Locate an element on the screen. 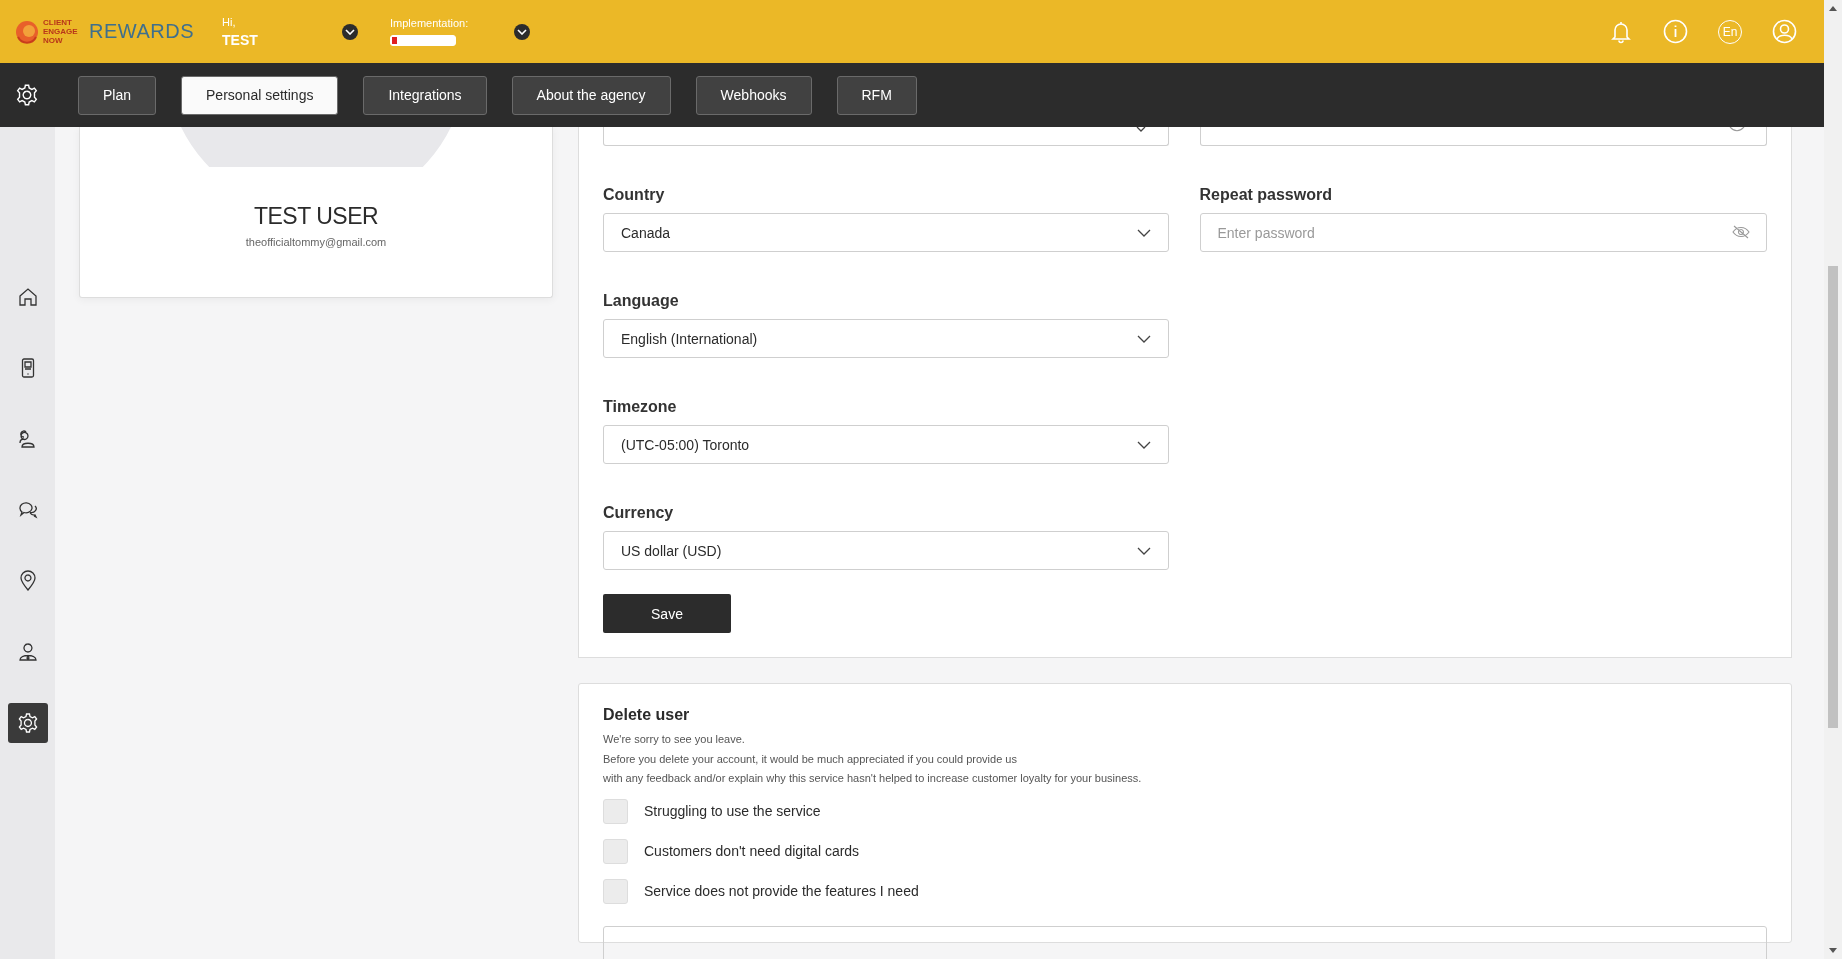 This screenshot has height=959, width=1842. dropdown-field: Canada is located at coordinates (886, 232).